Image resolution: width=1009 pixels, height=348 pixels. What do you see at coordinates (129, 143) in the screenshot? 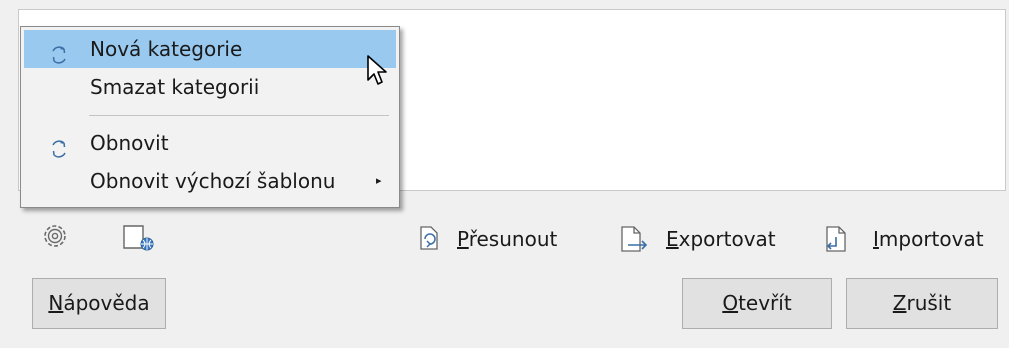
I see `menu-item-label: Obnovit` at bounding box center [129, 143].